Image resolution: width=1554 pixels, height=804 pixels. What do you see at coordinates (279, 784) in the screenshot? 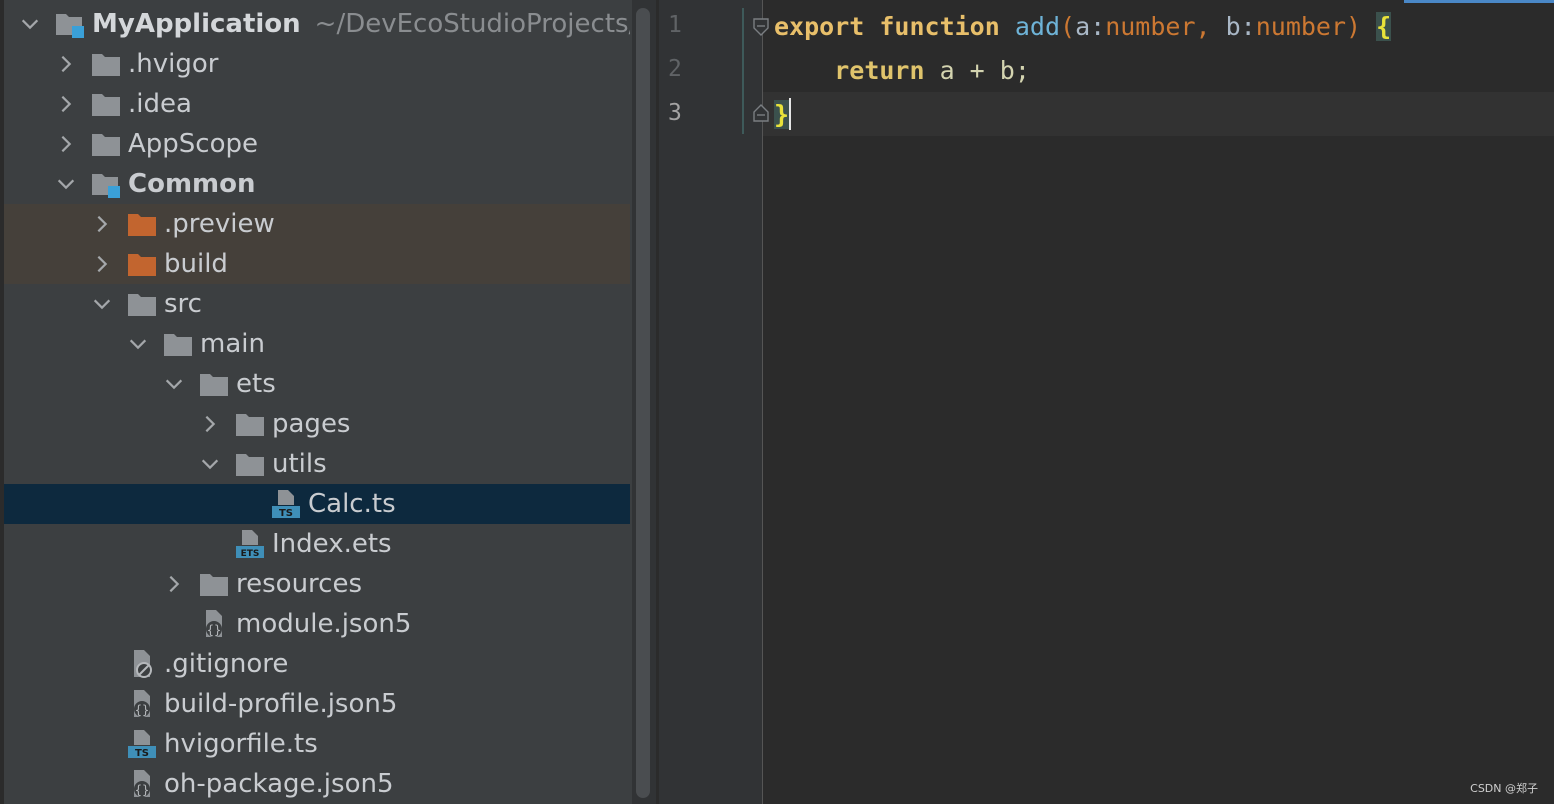
I see `tree-item-label: oh-package.json5` at bounding box center [279, 784].